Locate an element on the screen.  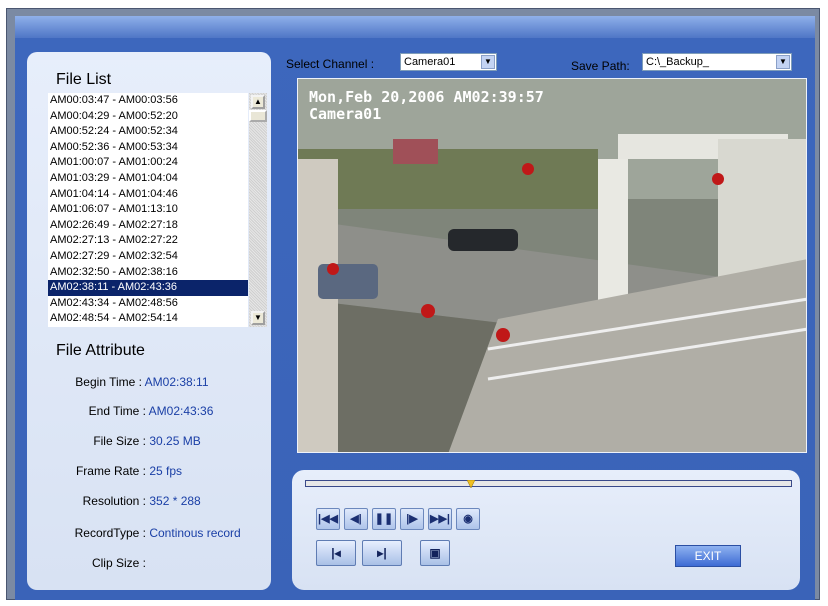
file-list-item: AM01:00:07 - AM01:00:24 is located at coordinates (148, 163).